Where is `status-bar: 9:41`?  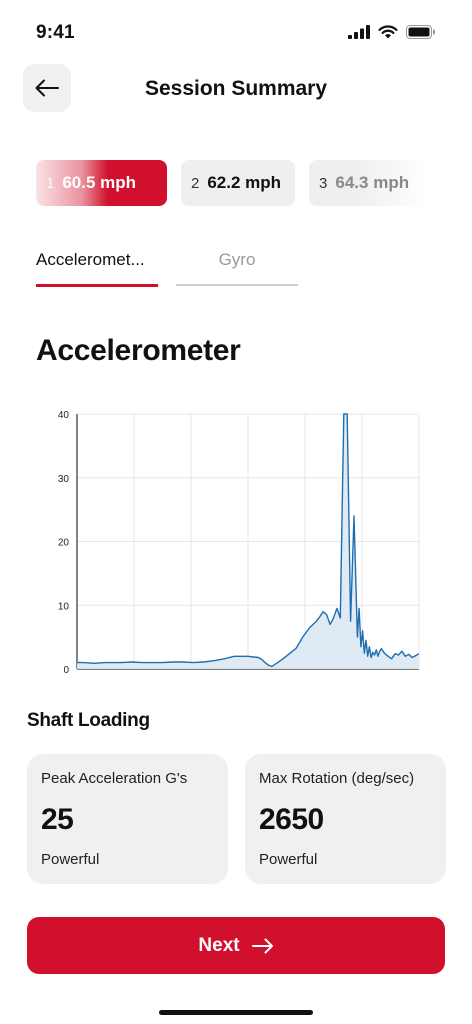
status-bar: 9:41 is located at coordinates (236, 32).